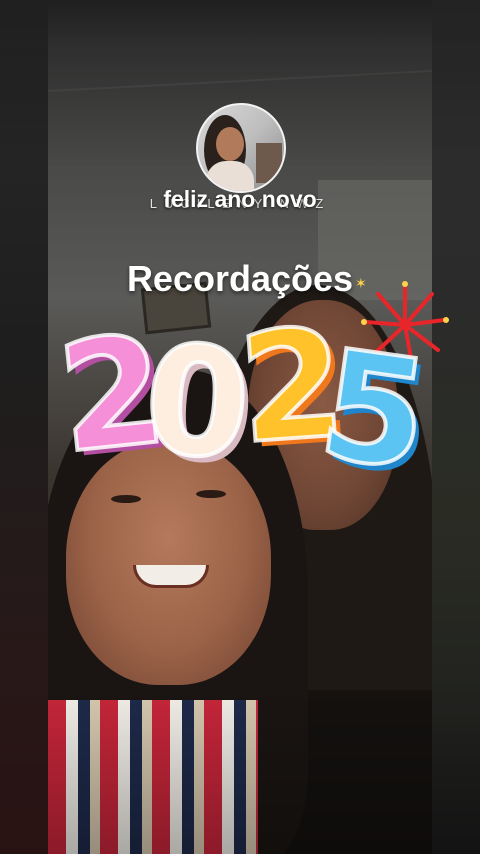  I want to click on avatar-background, so click(269, 163).